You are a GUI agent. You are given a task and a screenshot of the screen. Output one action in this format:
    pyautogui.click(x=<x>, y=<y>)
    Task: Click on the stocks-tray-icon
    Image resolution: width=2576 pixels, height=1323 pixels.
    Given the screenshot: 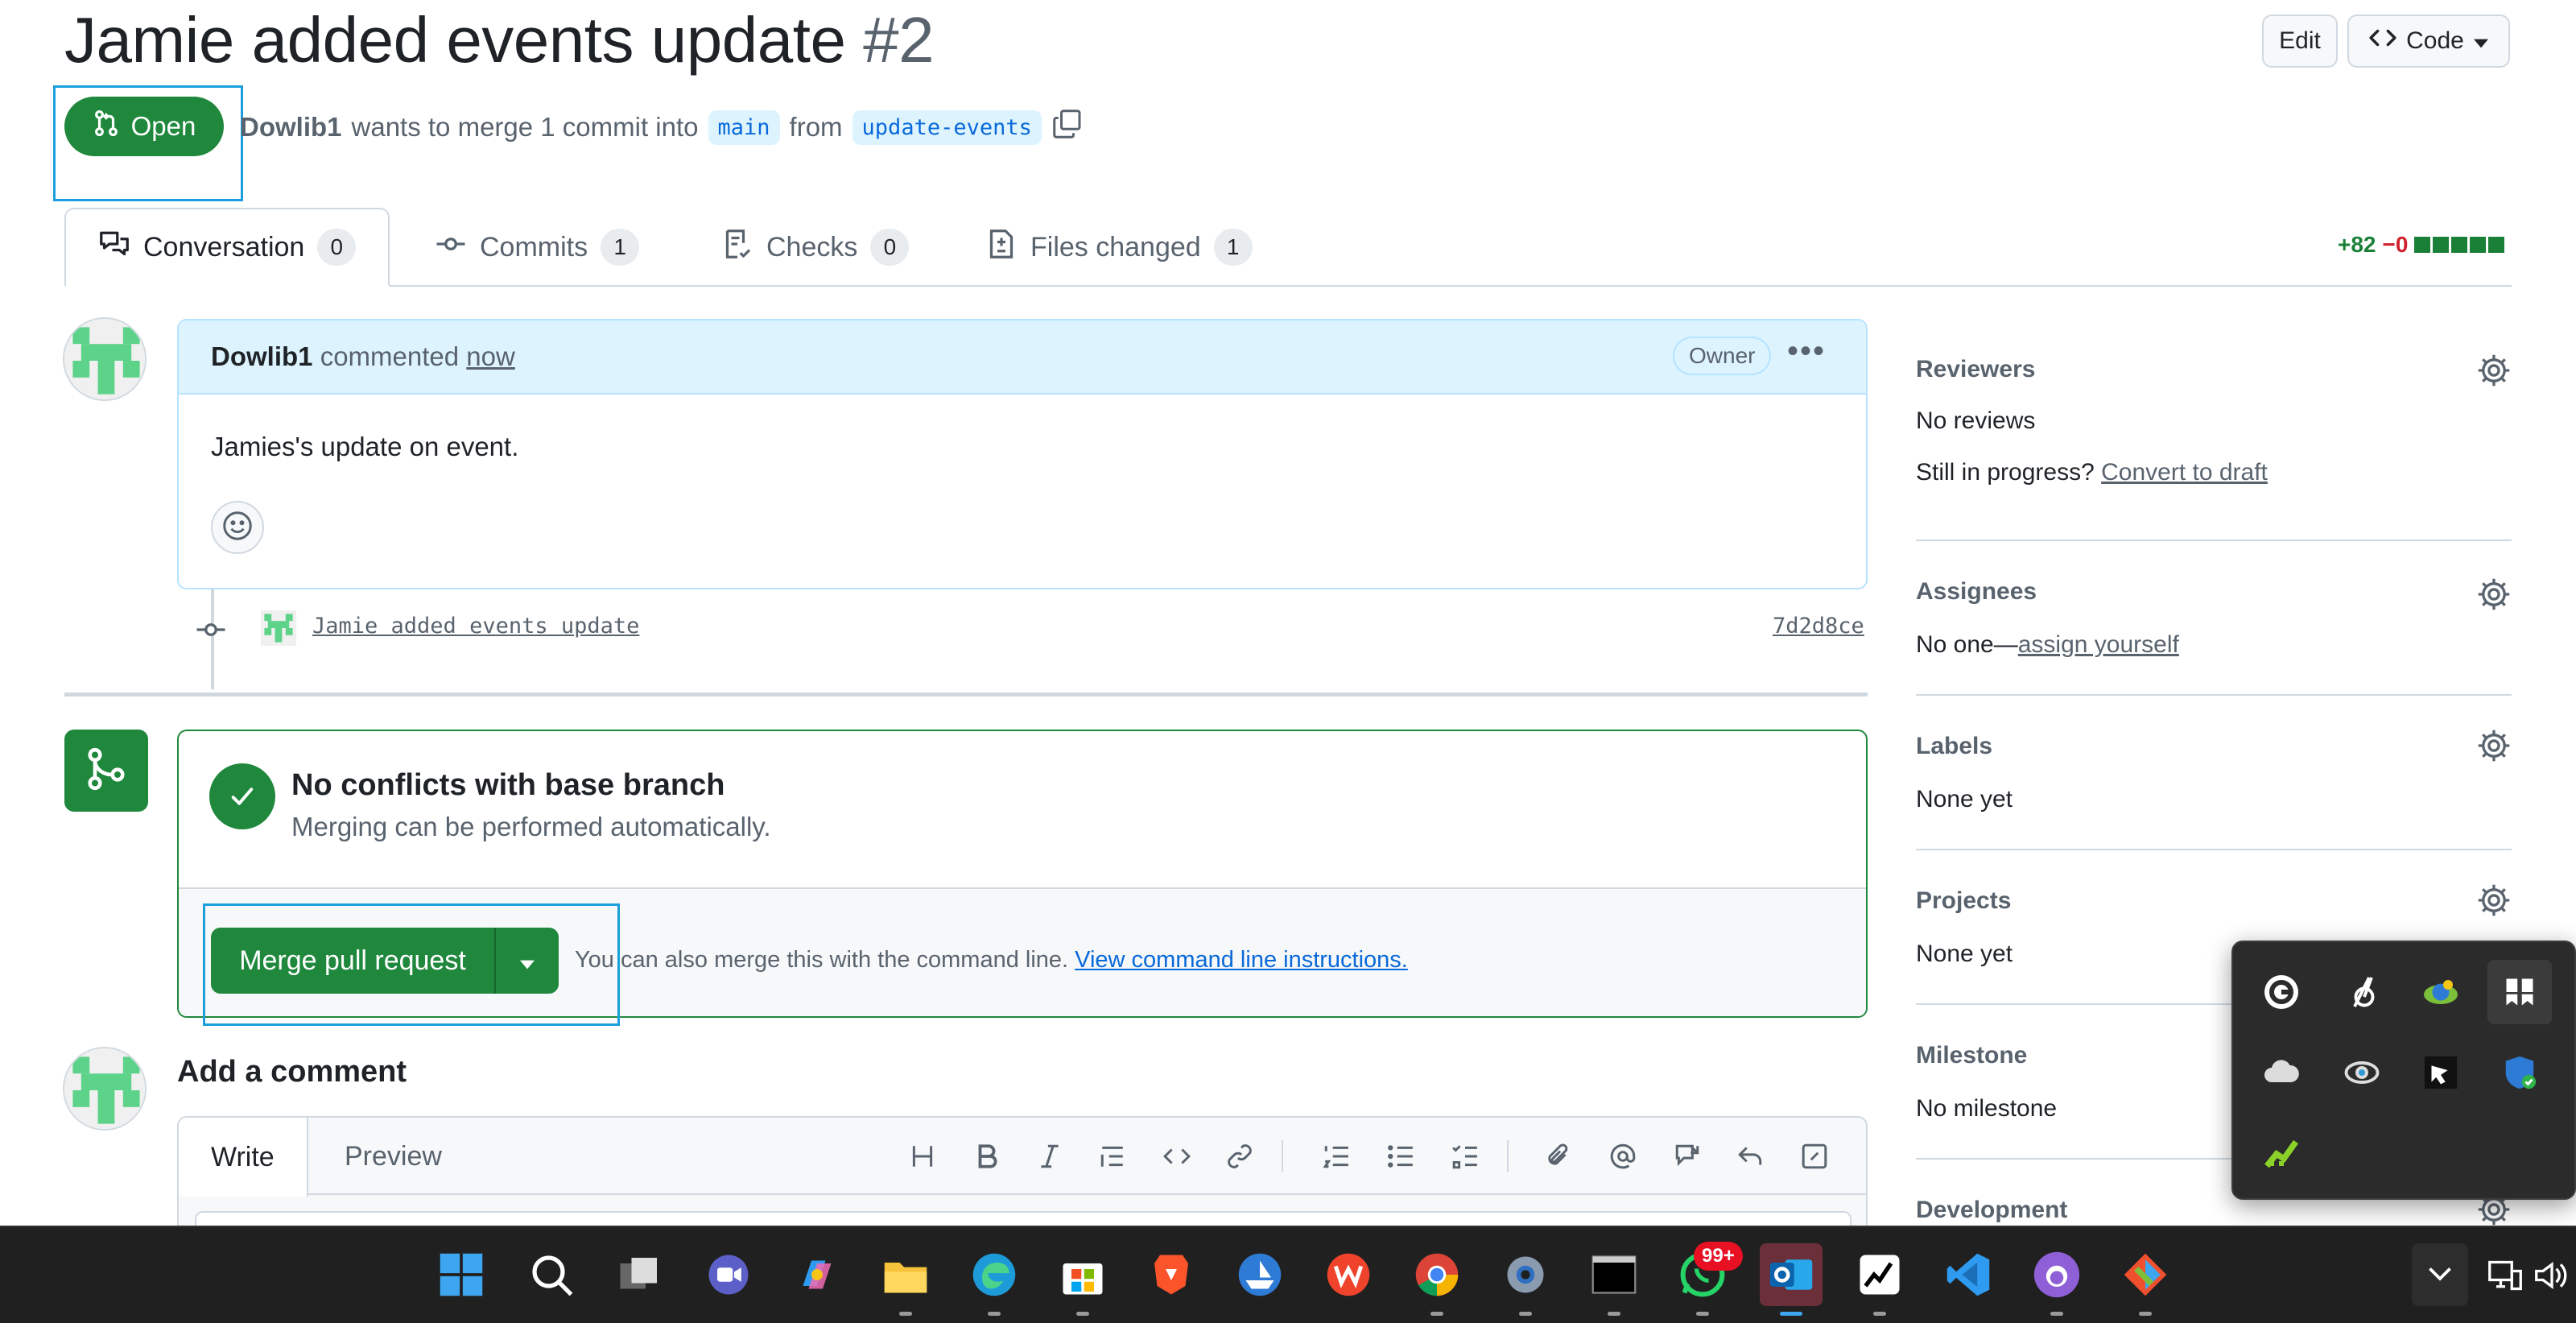 What is the action you would take?
    pyautogui.click(x=2281, y=1151)
    